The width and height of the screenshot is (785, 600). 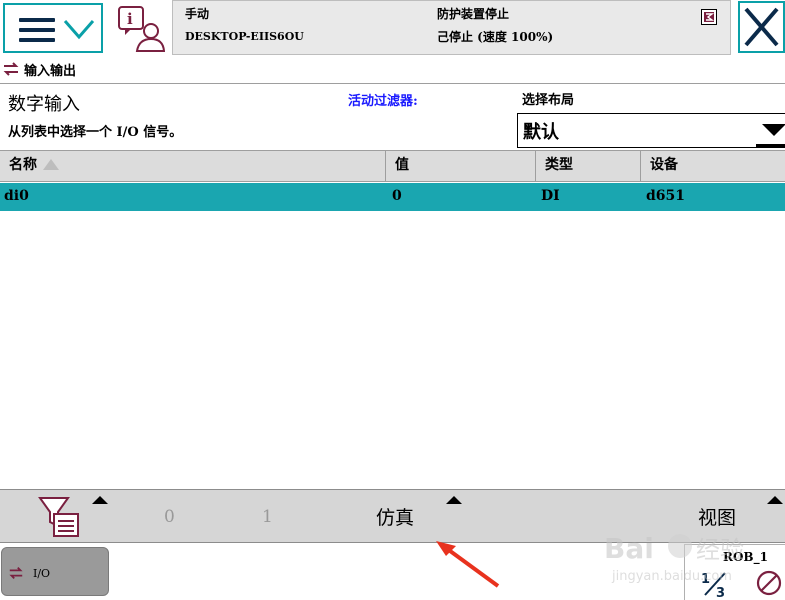 What do you see at coordinates (664, 165) in the screenshot?
I see `column-header-device-label: 设备` at bounding box center [664, 165].